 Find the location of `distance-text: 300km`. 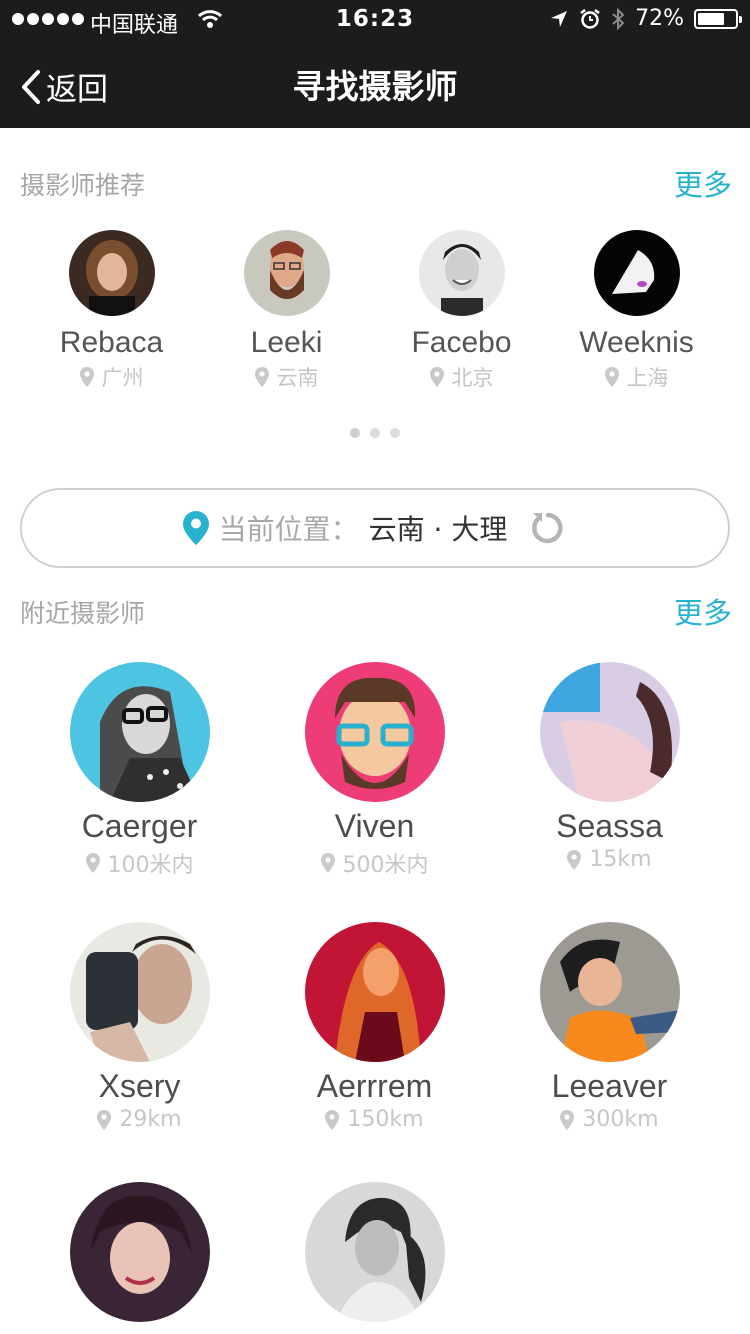

distance-text: 300km is located at coordinates (620, 1119).